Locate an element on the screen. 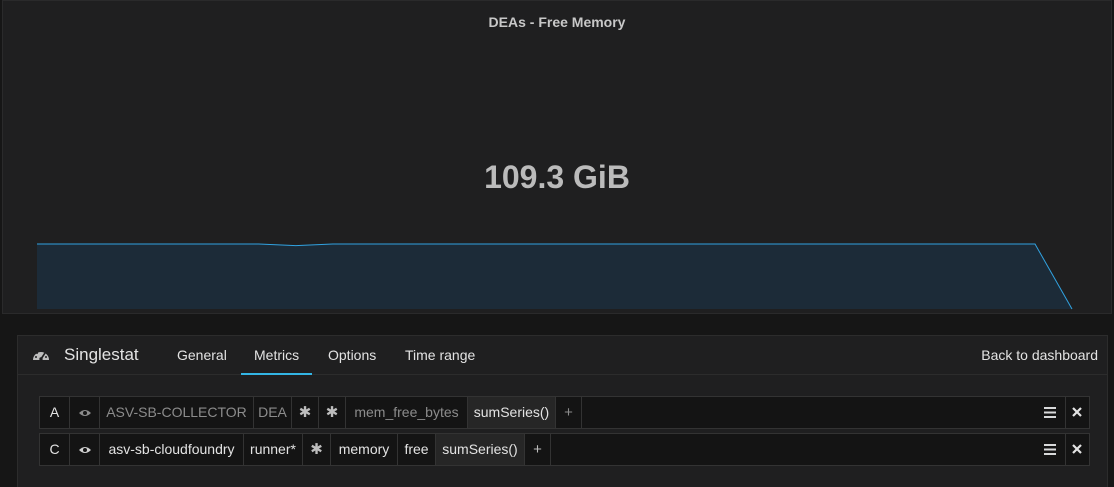 The image size is (1114, 487). metric-segment: free is located at coordinates (417, 449).